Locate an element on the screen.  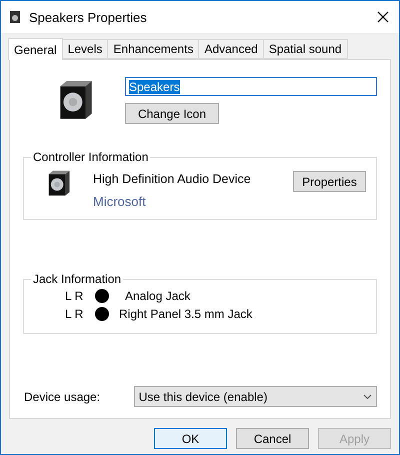
tab: Enhancements is located at coordinates (153, 49).